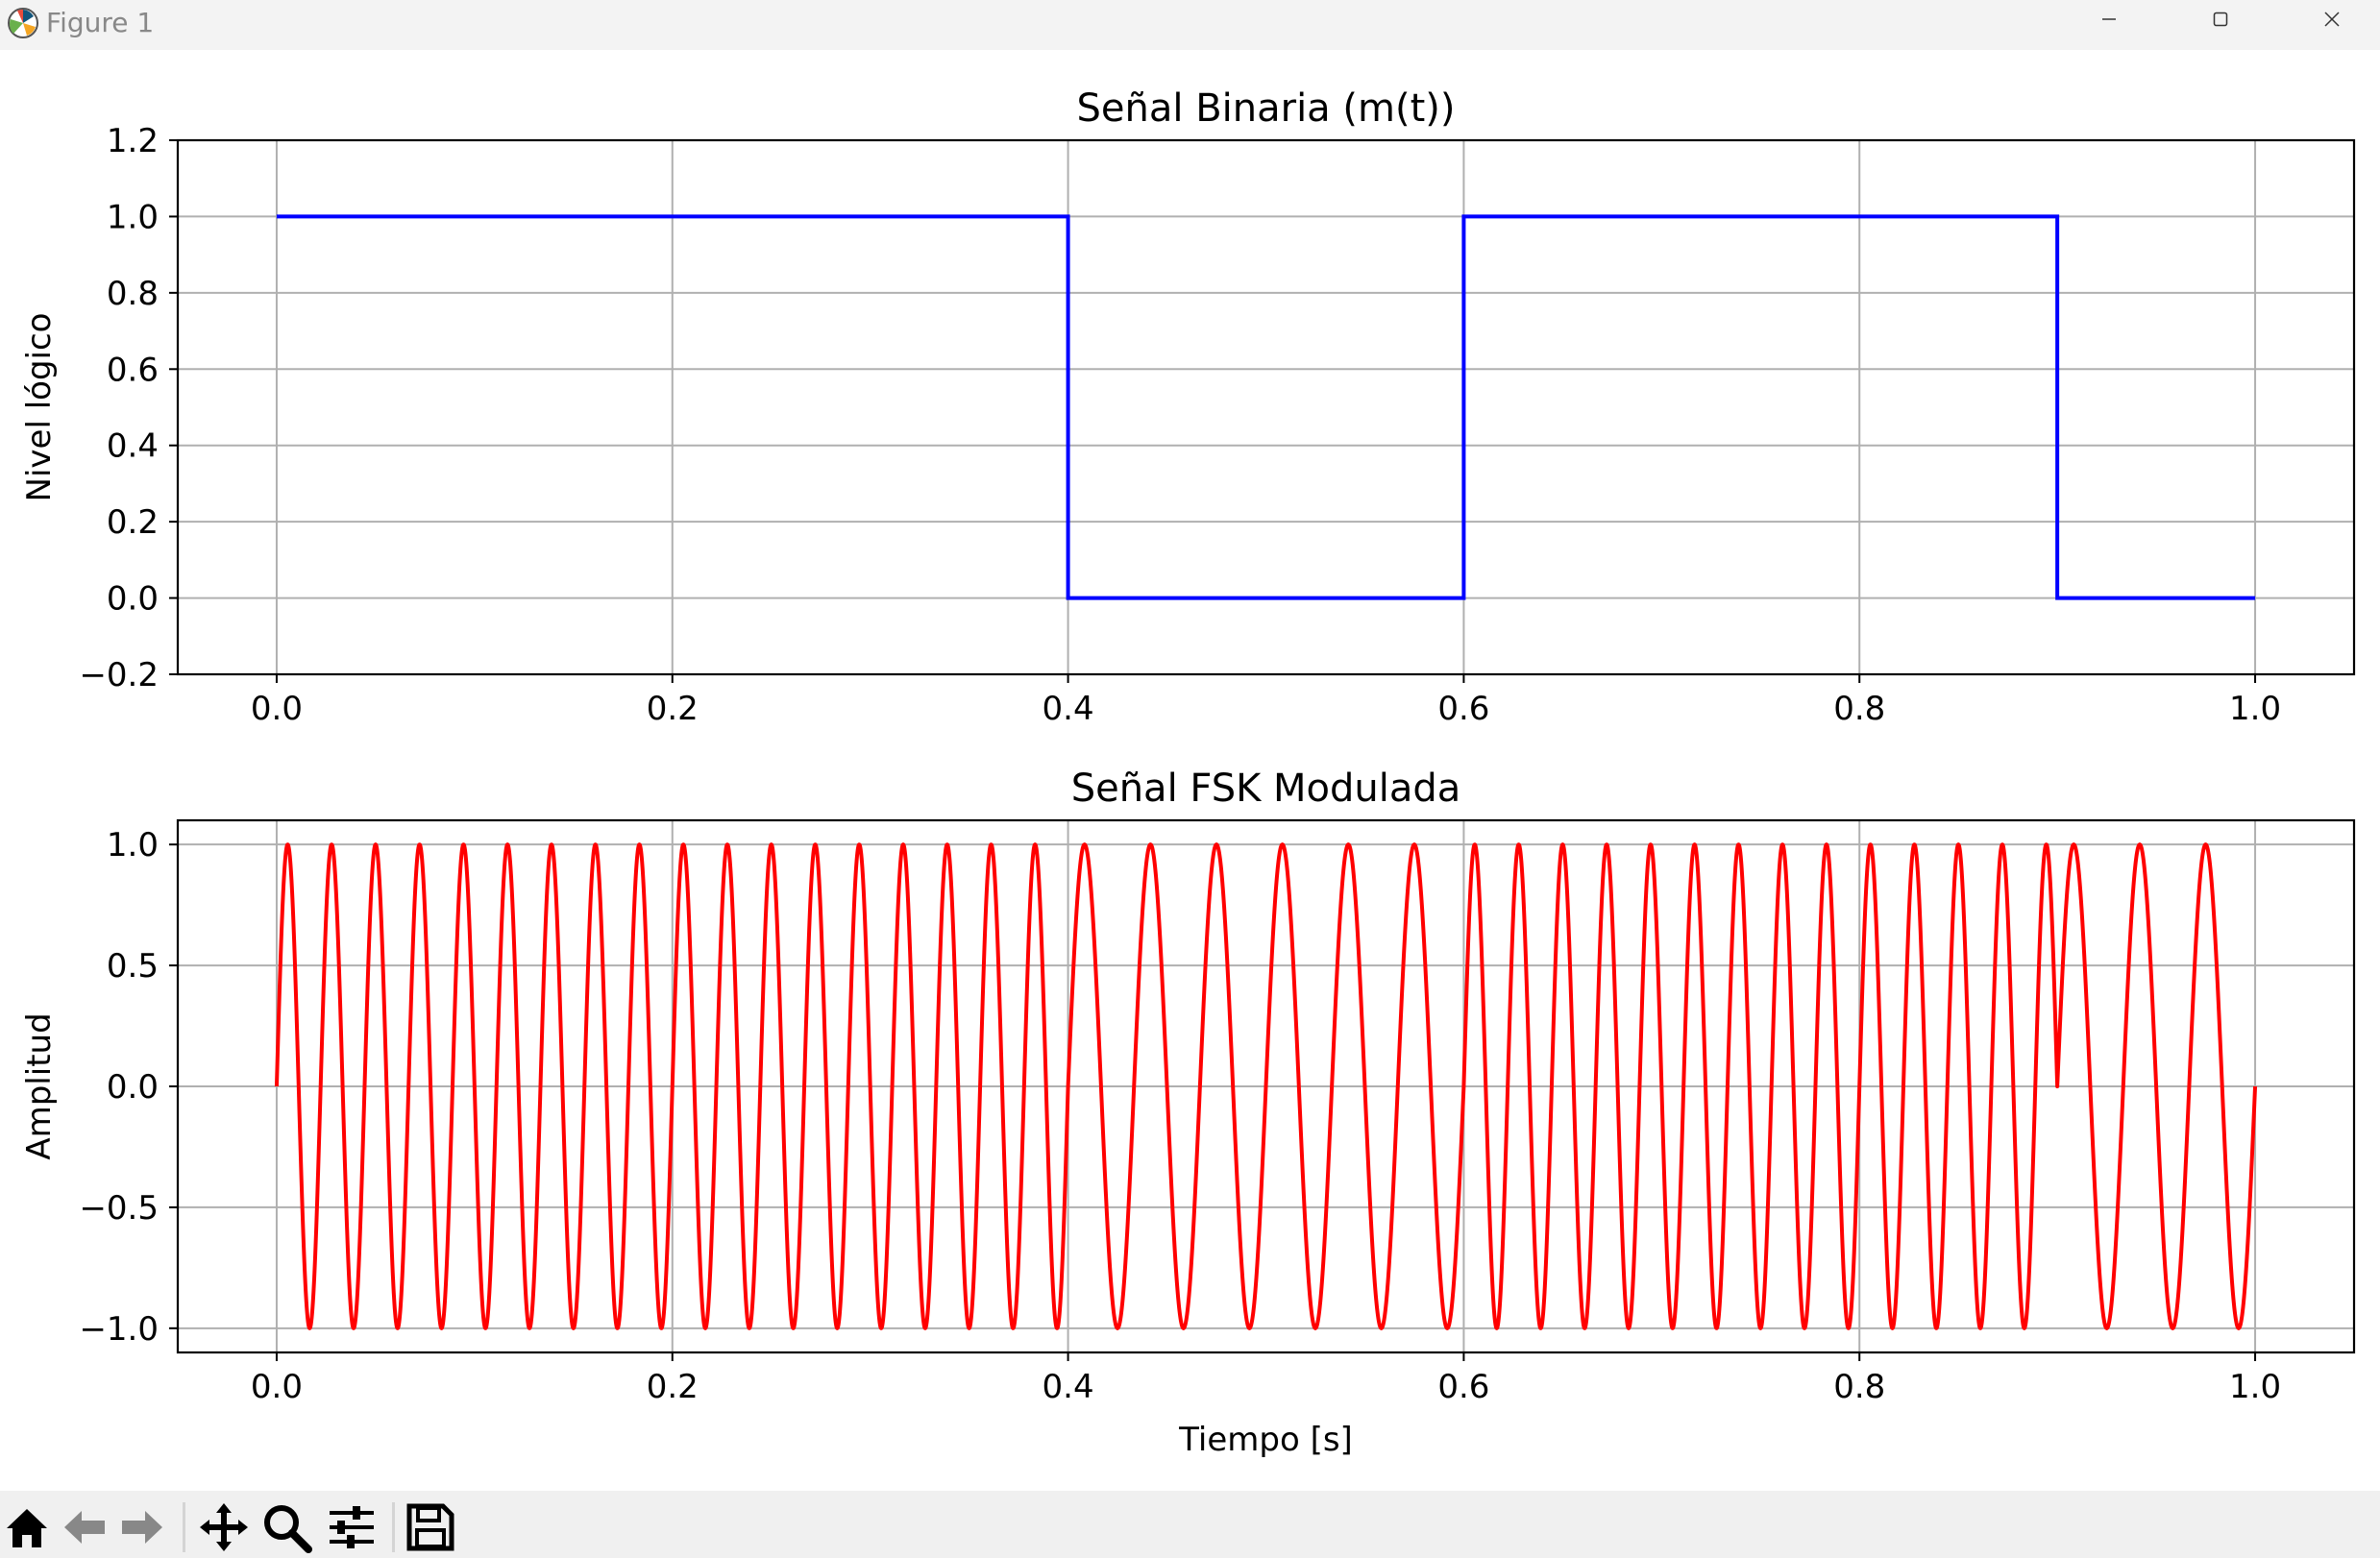  I want to click on y-tick-label: −0.5, so click(119, 1208).